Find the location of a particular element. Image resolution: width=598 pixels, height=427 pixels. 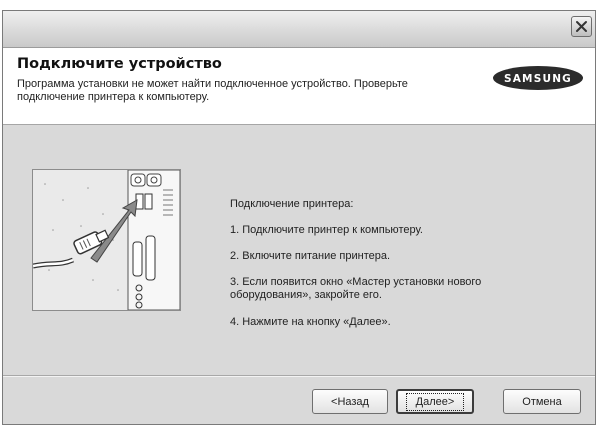

pc-back-panel-image is located at coordinates (106, 240).